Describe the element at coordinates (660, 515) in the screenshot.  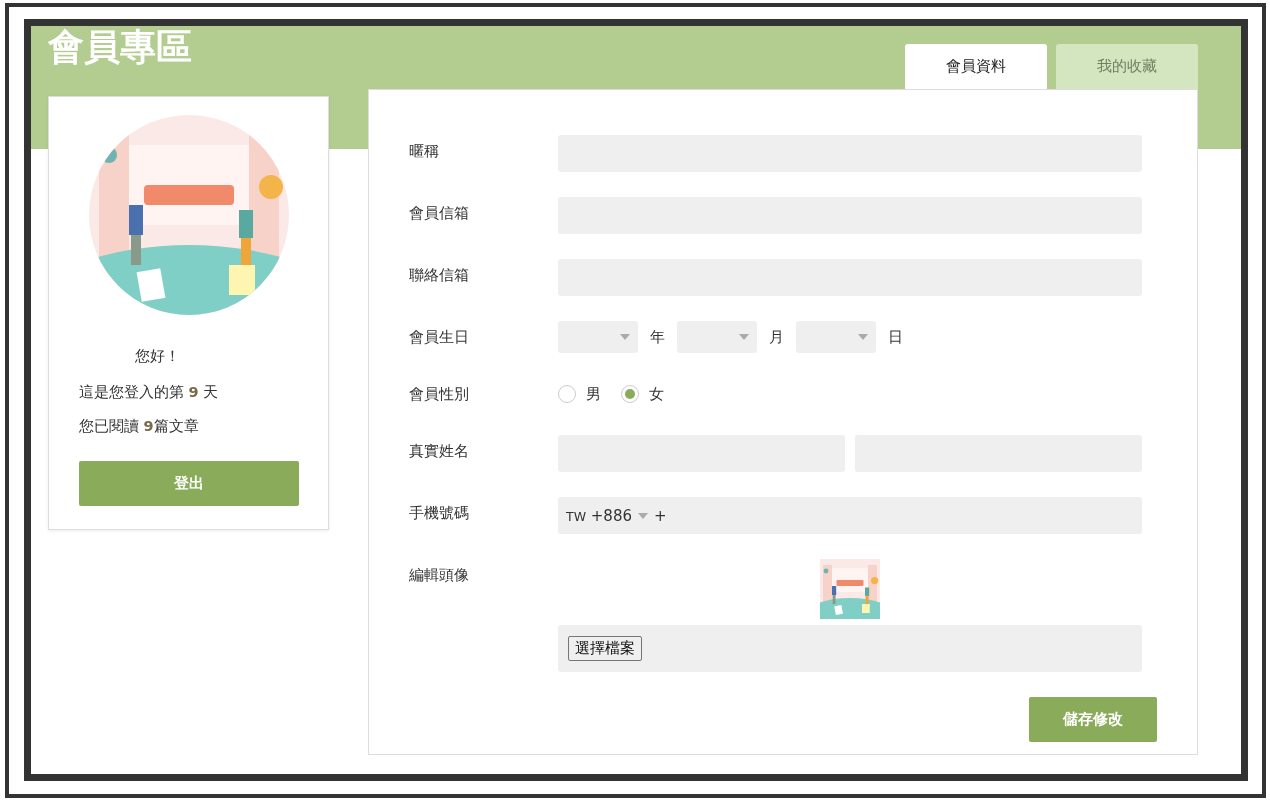
I see `phone-prefix: +` at that location.